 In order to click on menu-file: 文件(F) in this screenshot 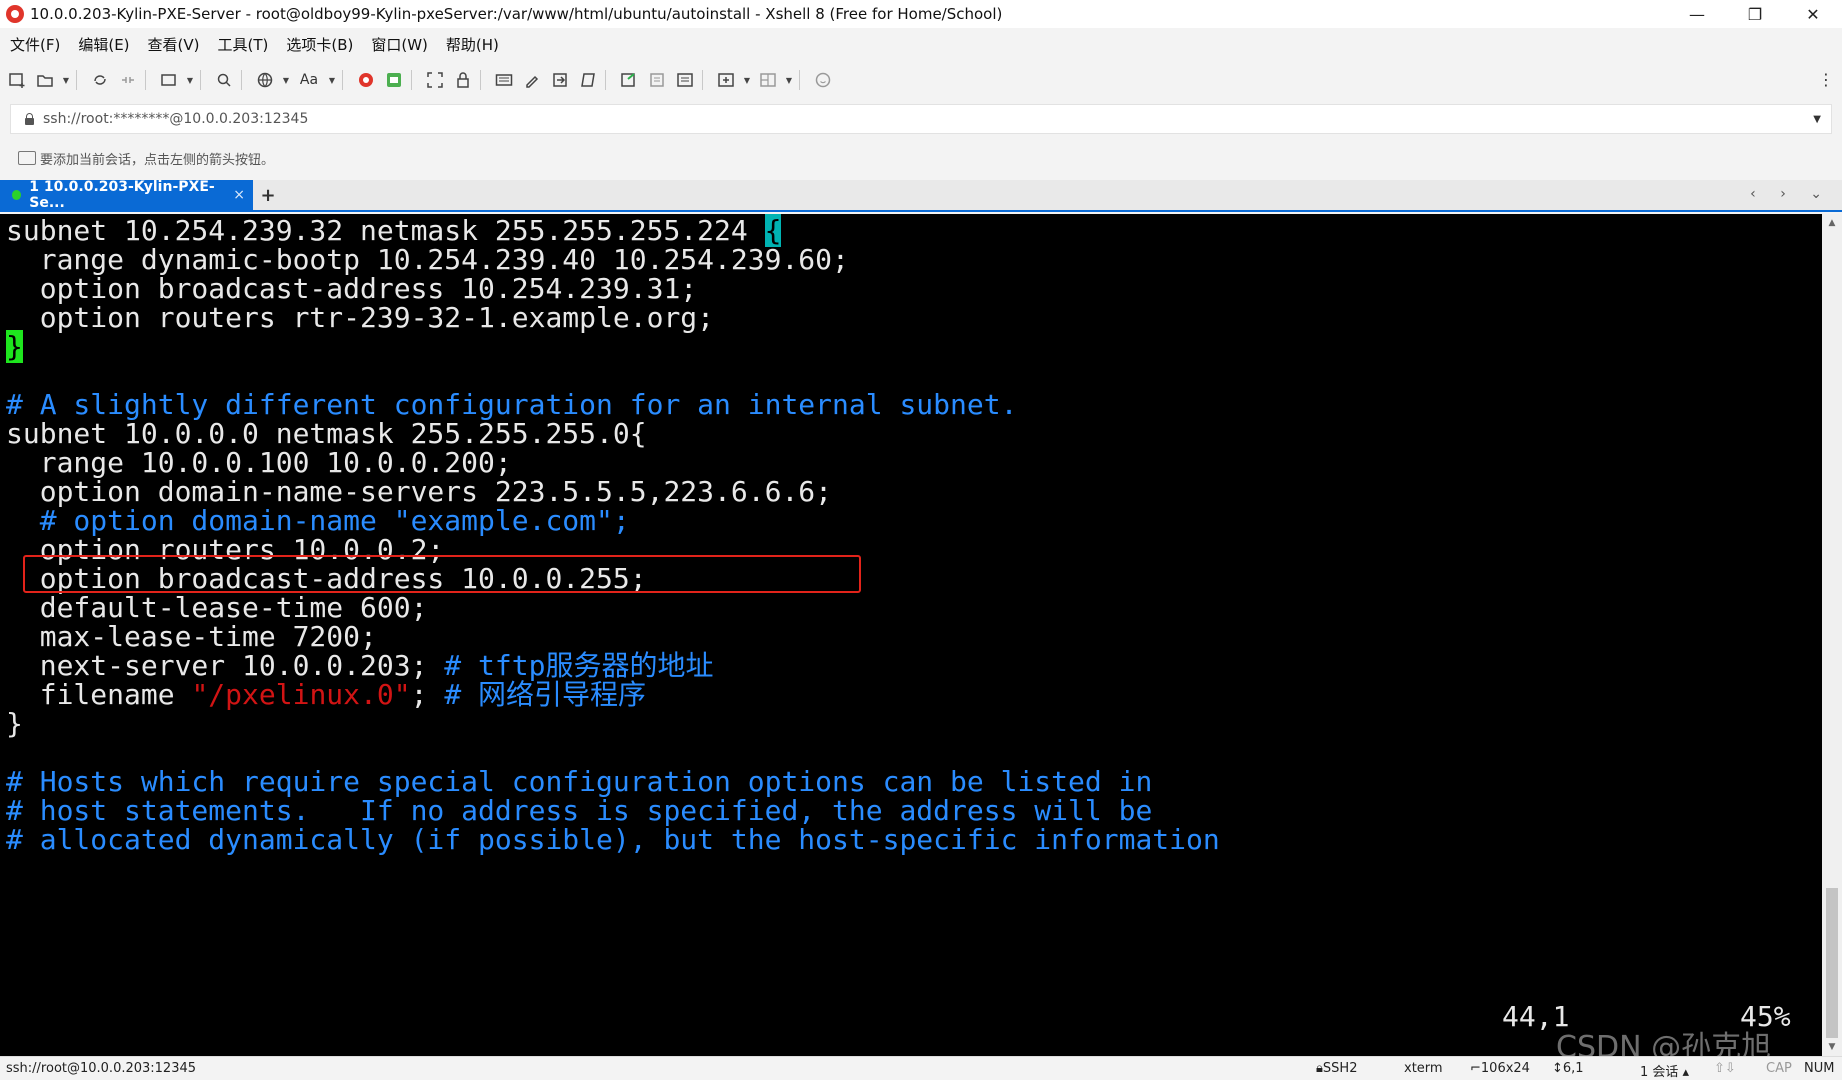, I will do `click(34, 44)`.